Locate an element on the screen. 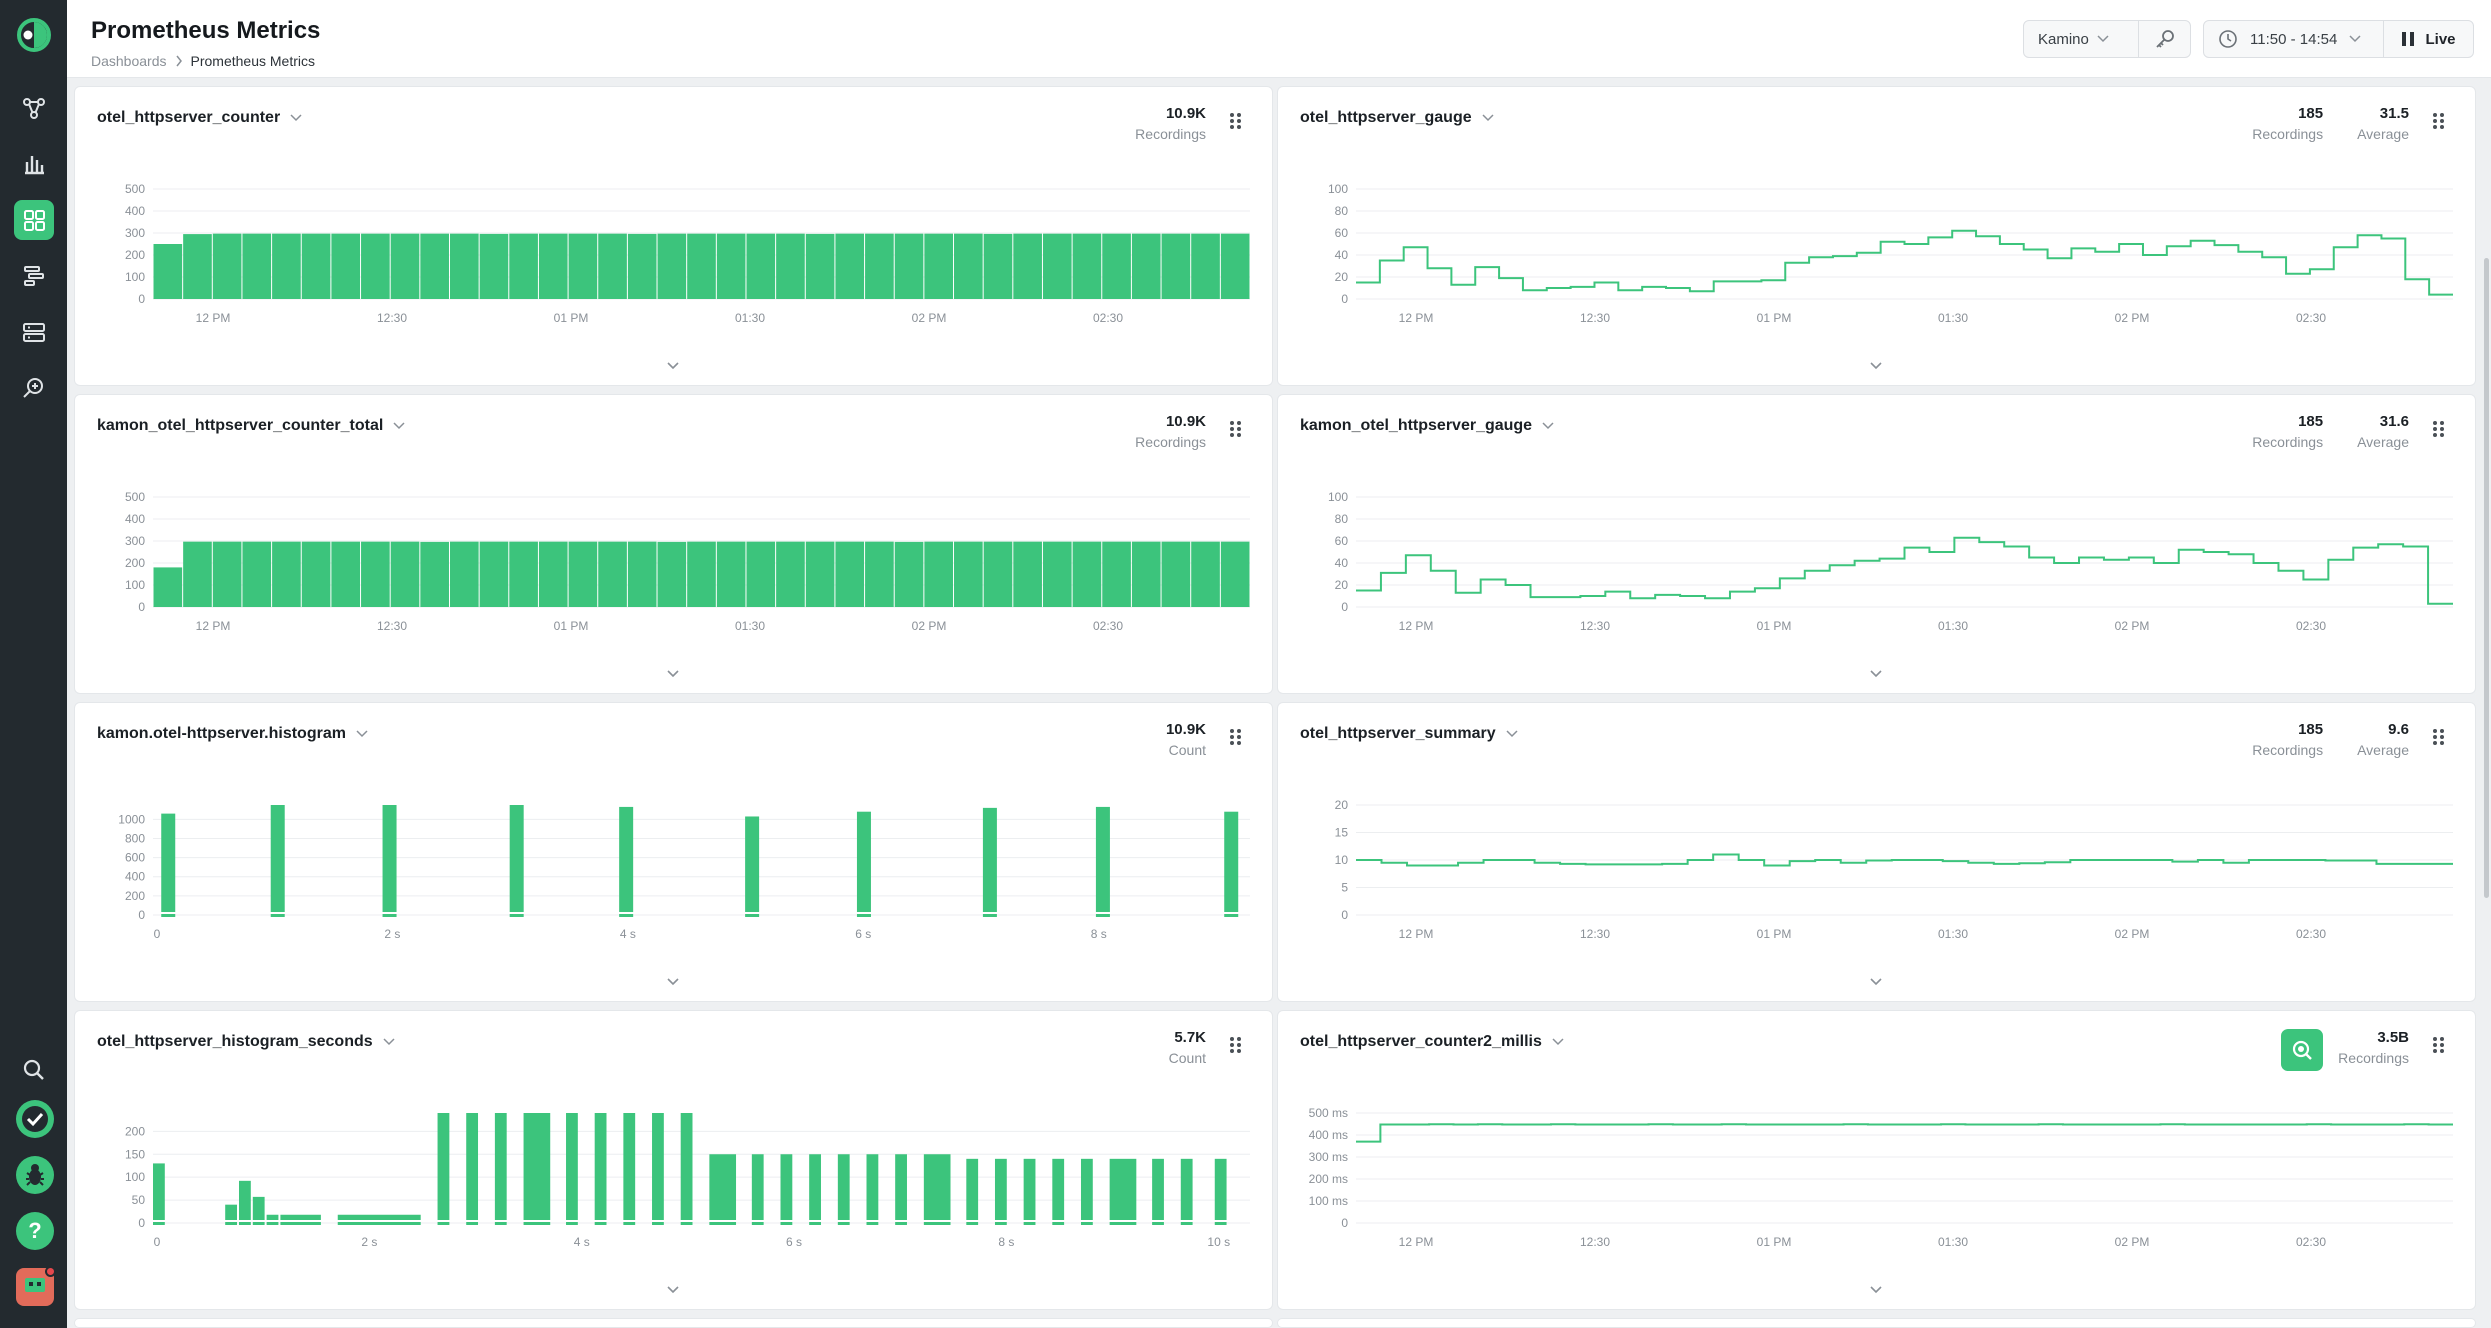 This screenshot has height=1328, width=2491. x-tick-label: 8 s is located at coordinates (1006, 1242).